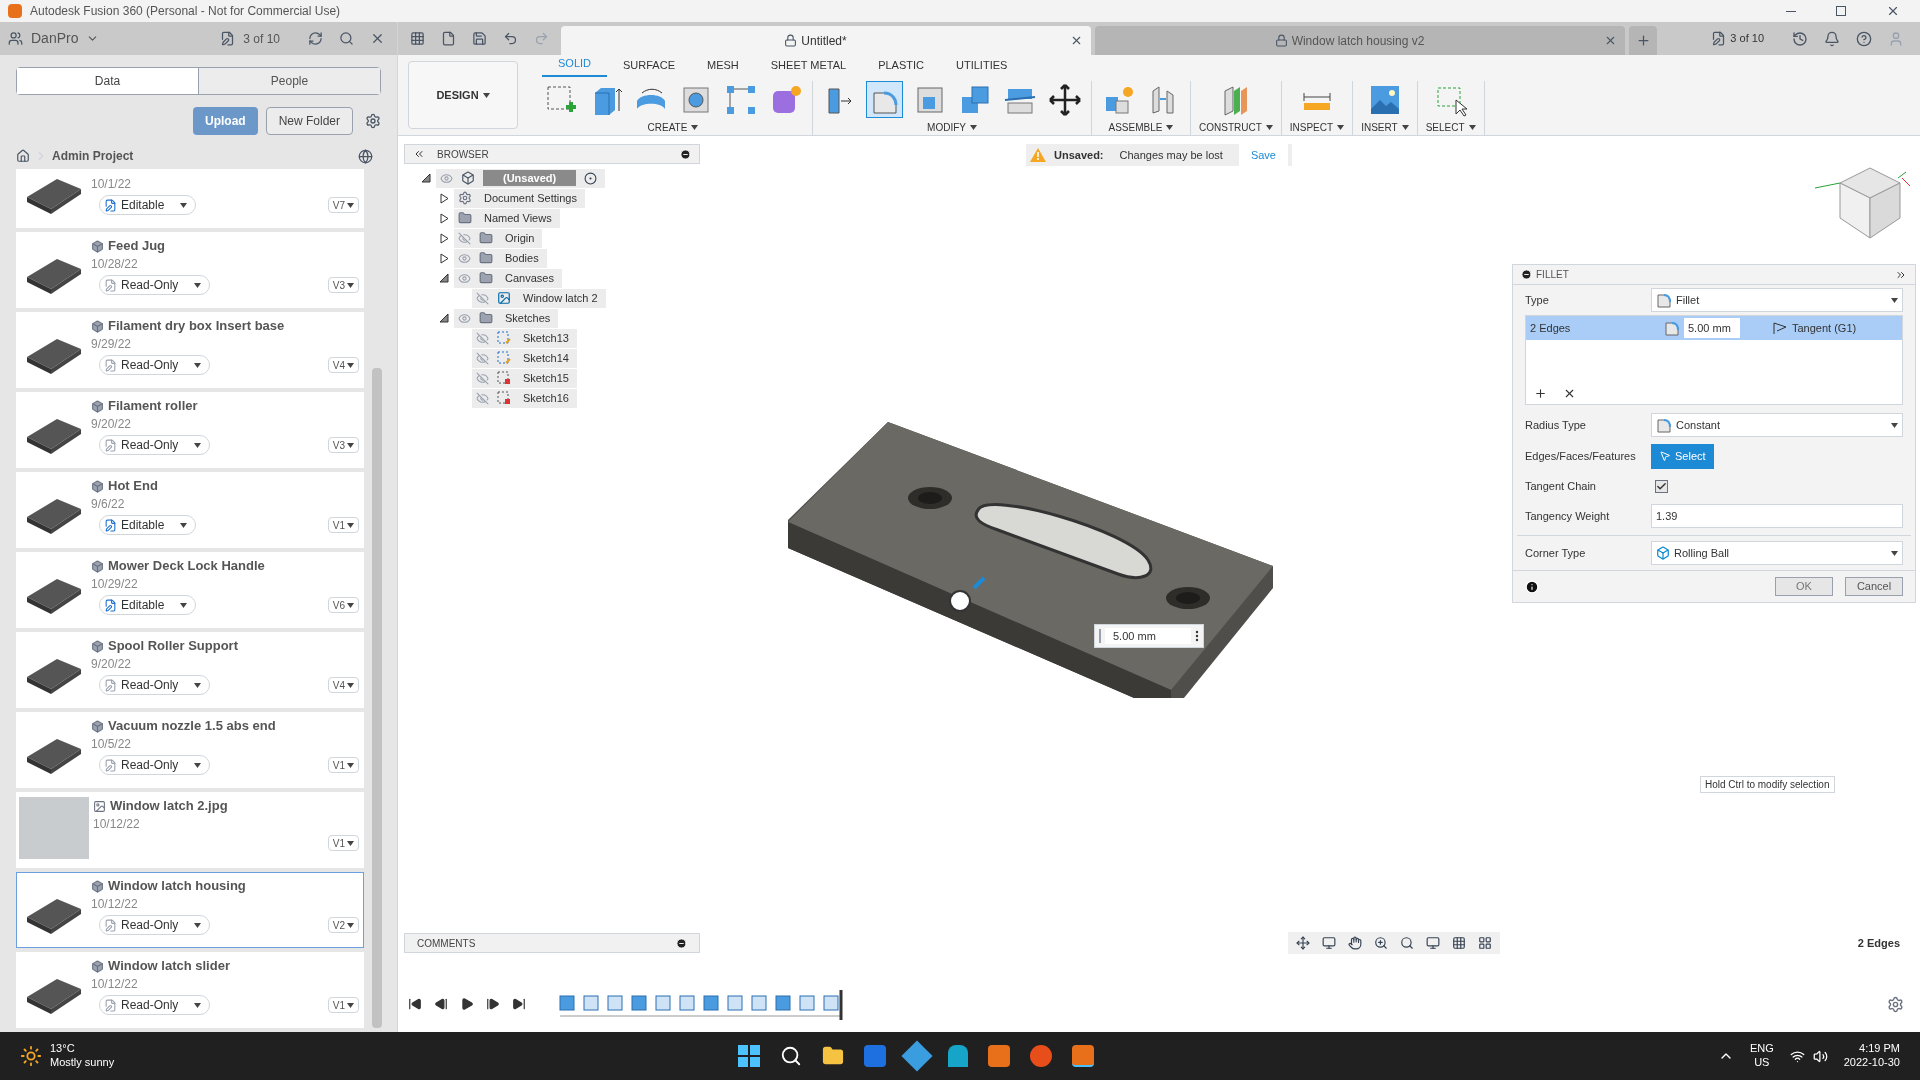  I want to click on next-step-icon, so click(493, 1004).